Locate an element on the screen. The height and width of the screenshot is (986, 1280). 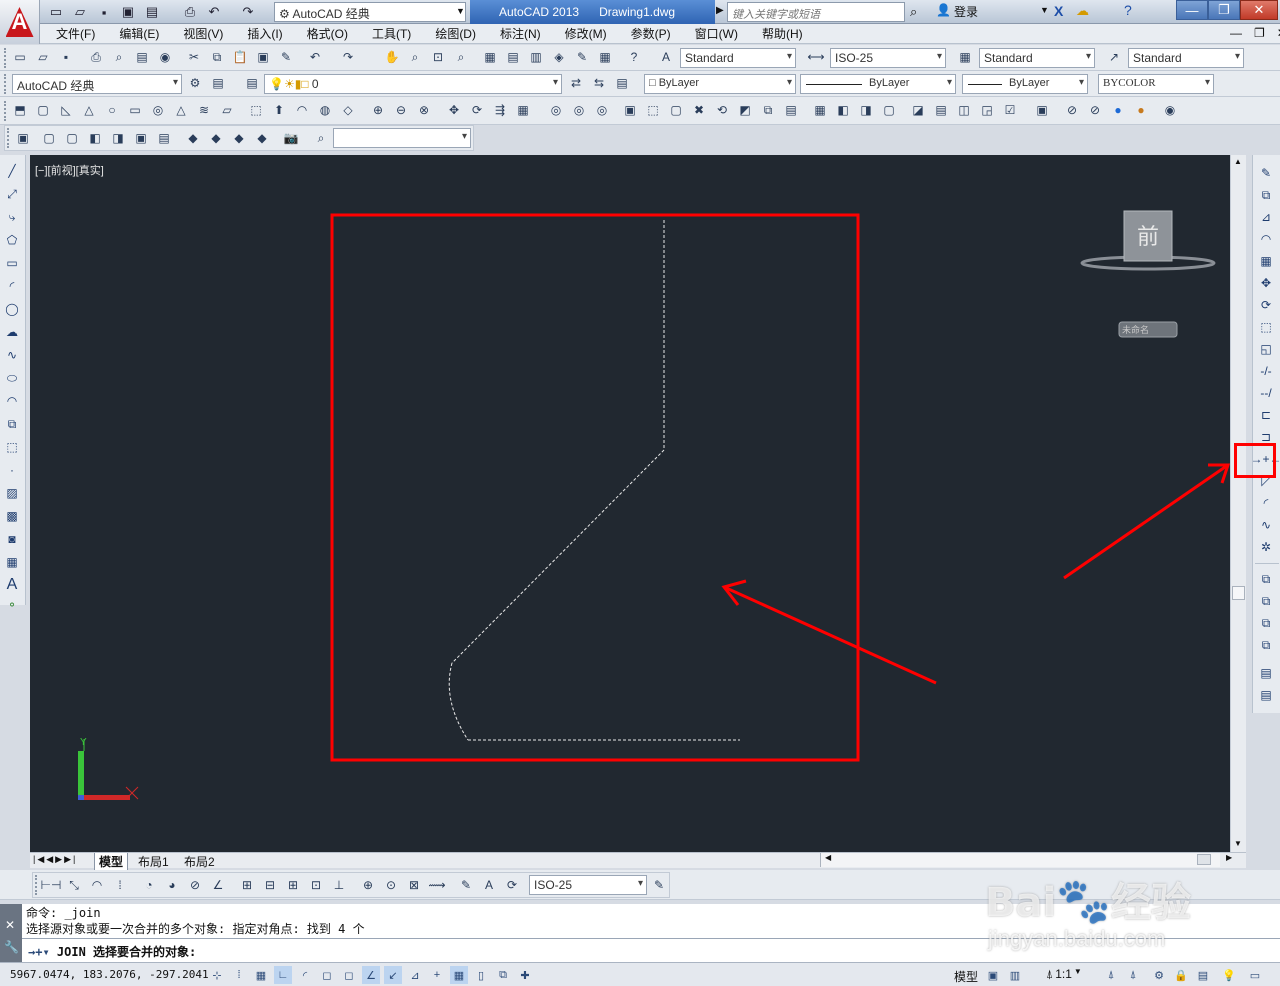
imprint-icon: ▦ is located at coordinates (820, 110).